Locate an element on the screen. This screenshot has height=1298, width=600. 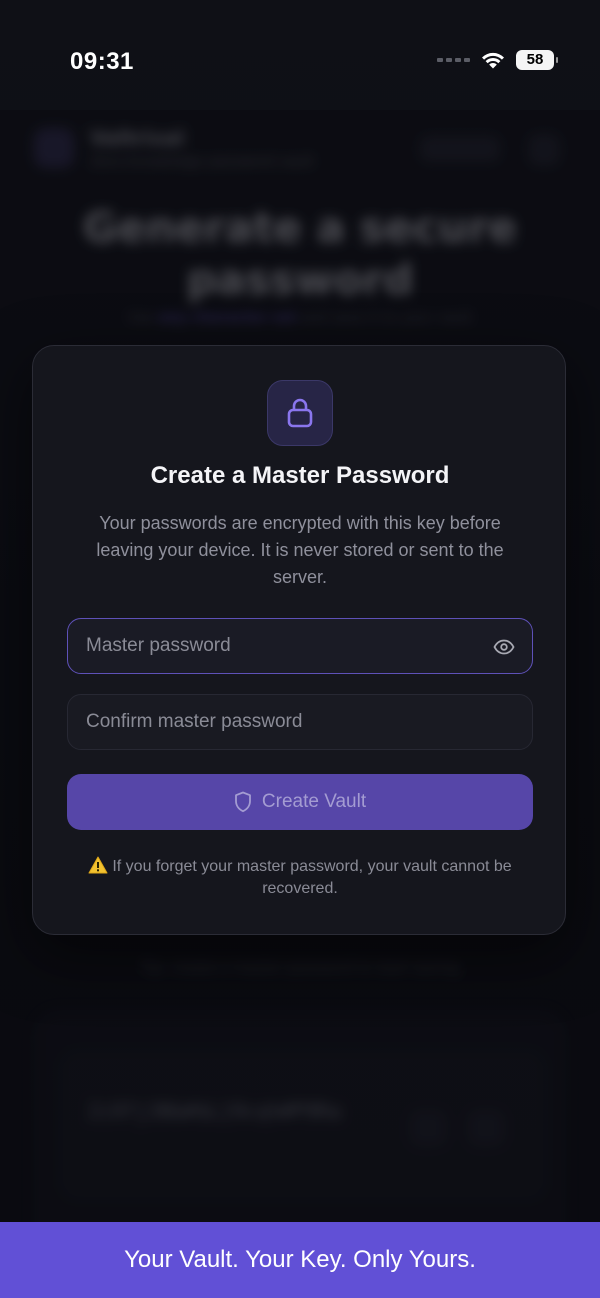
confirm-password-field is located at coordinates (300, 722).